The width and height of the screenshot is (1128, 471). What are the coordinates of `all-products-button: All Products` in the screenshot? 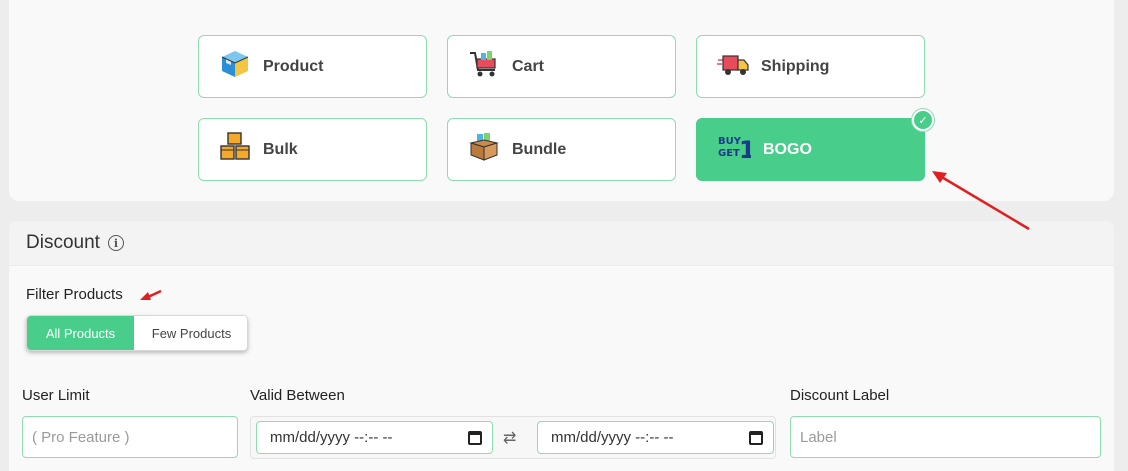 It's located at (80, 333).